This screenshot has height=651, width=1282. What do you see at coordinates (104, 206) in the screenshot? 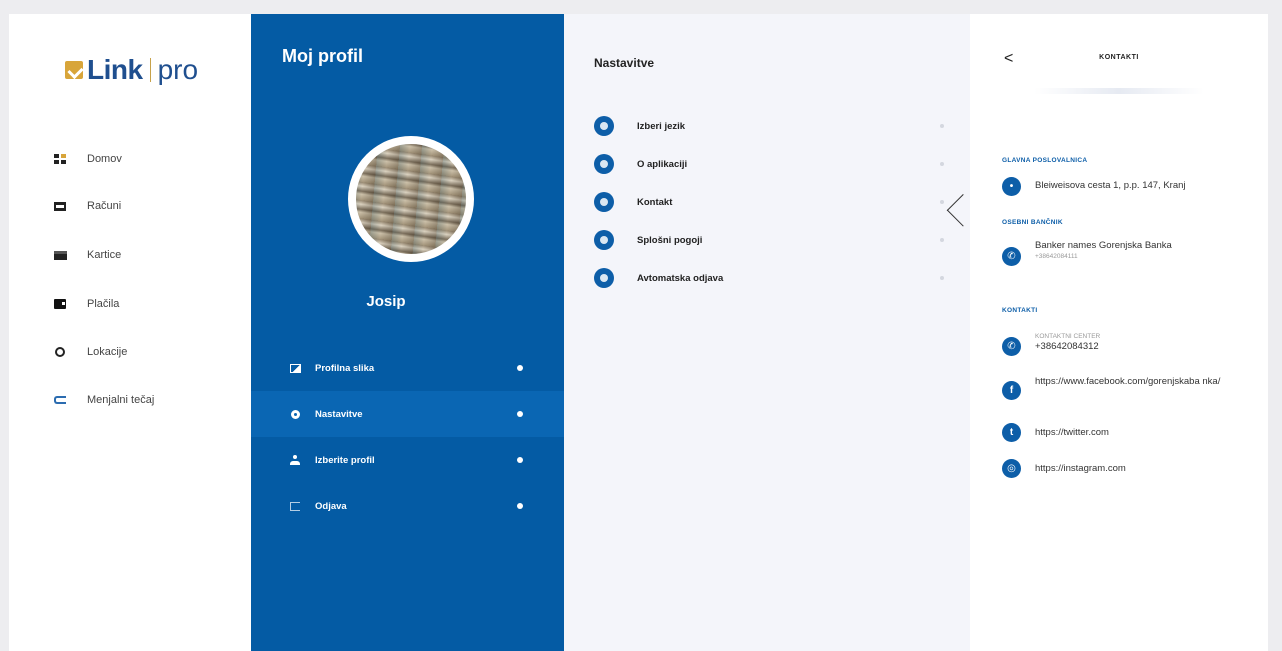
I see `sidebar-item-label: Računi` at bounding box center [104, 206].